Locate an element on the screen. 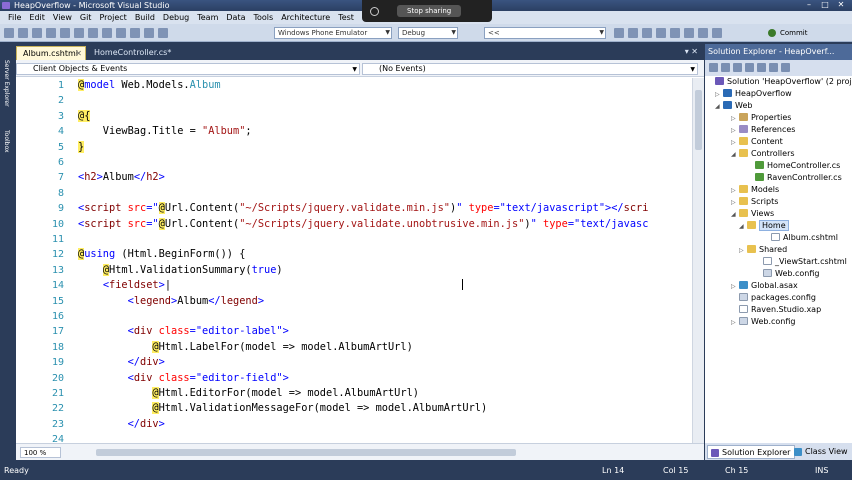  maximize-icon: □ is located at coordinates (825, 5).